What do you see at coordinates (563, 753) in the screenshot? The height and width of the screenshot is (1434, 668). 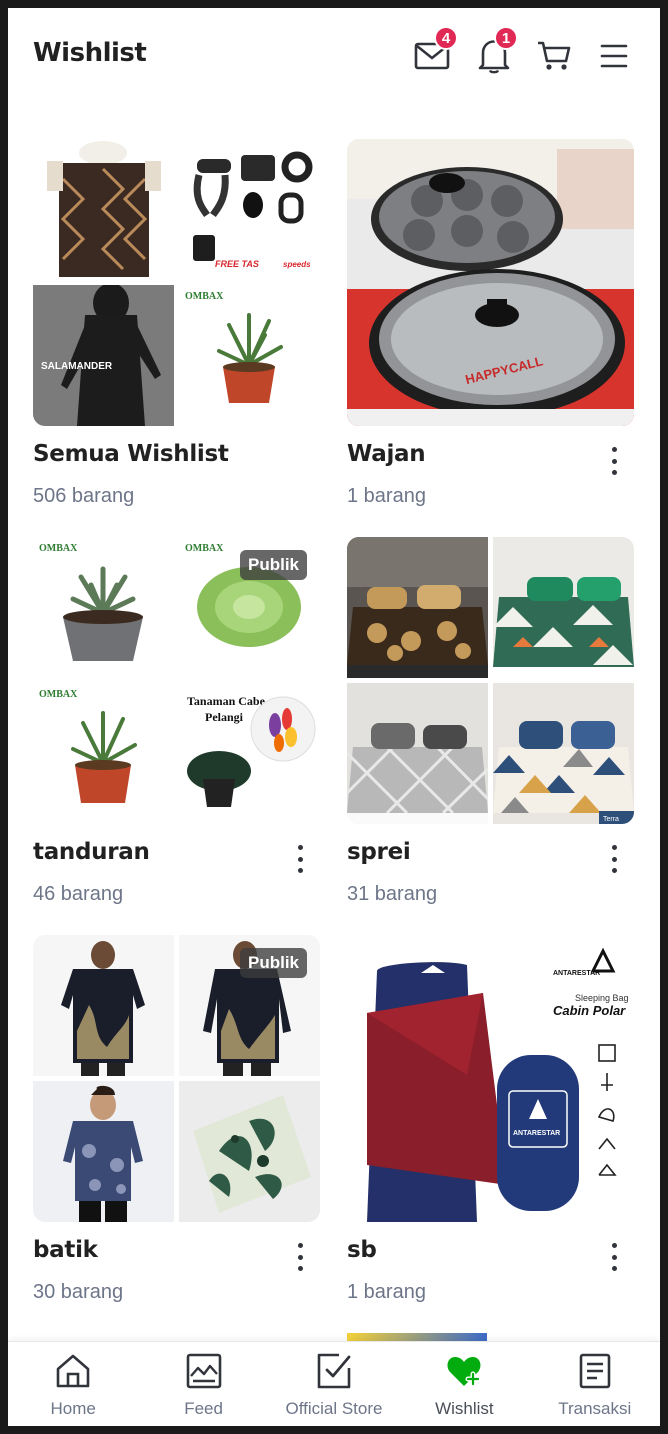 I see `product-image: Terra` at bounding box center [563, 753].